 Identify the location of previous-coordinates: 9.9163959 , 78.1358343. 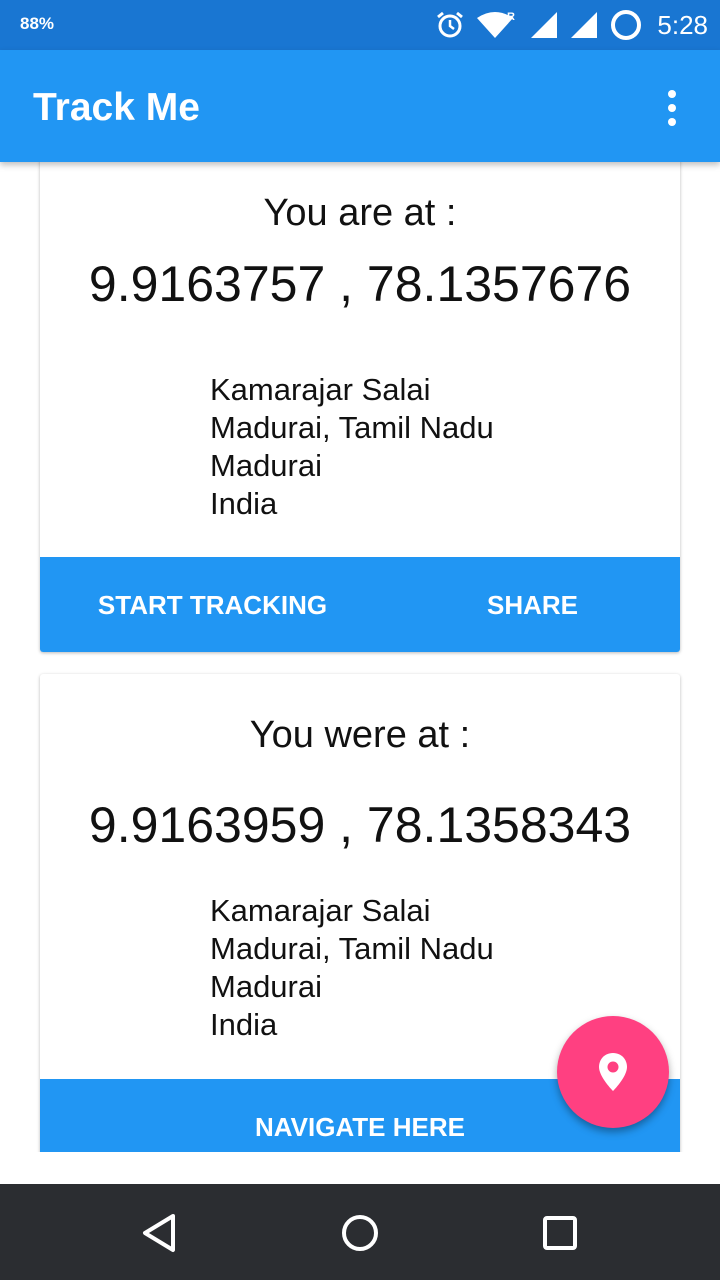
(360, 825).